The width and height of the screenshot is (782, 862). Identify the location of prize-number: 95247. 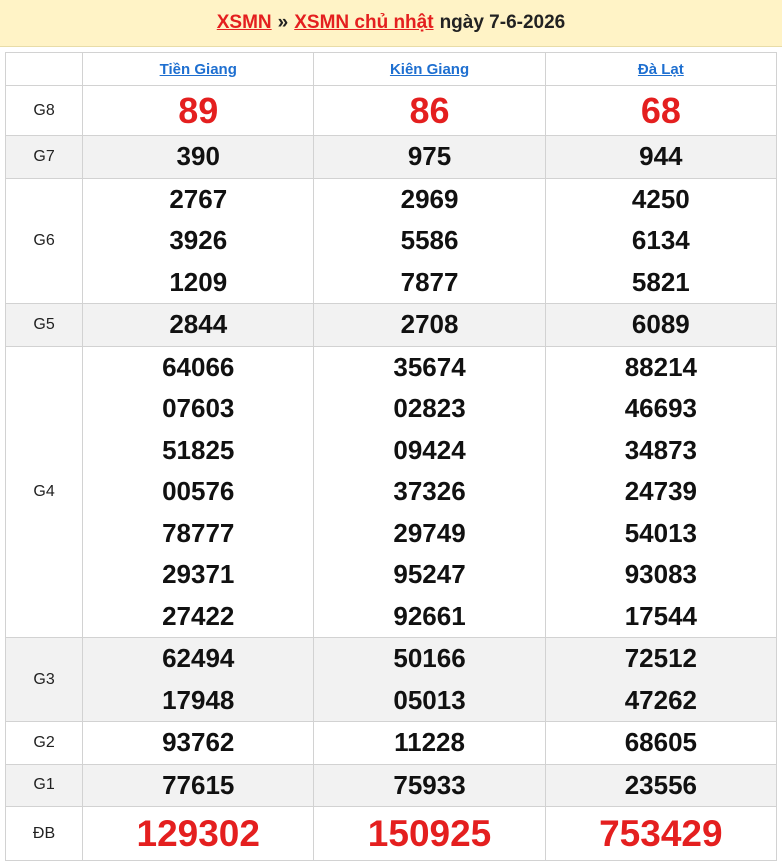
(429, 574).